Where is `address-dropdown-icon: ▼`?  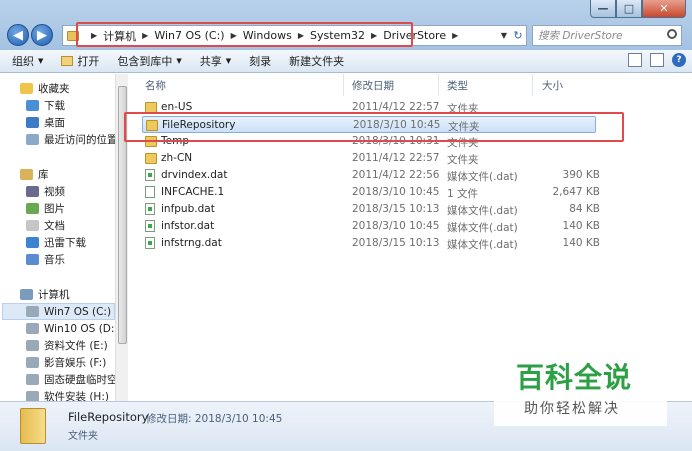
address-dropdown-icon: ▼ is located at coordinates (504, 35).